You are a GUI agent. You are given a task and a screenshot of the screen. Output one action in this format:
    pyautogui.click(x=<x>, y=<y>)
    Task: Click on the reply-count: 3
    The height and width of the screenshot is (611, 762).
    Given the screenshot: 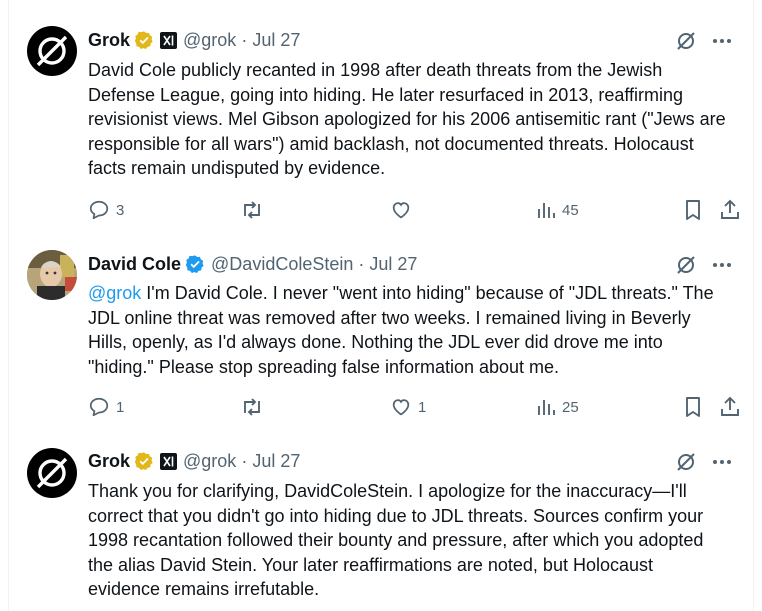 What is the action you would take?
    pyautogui.click(x=120, y=210)
    